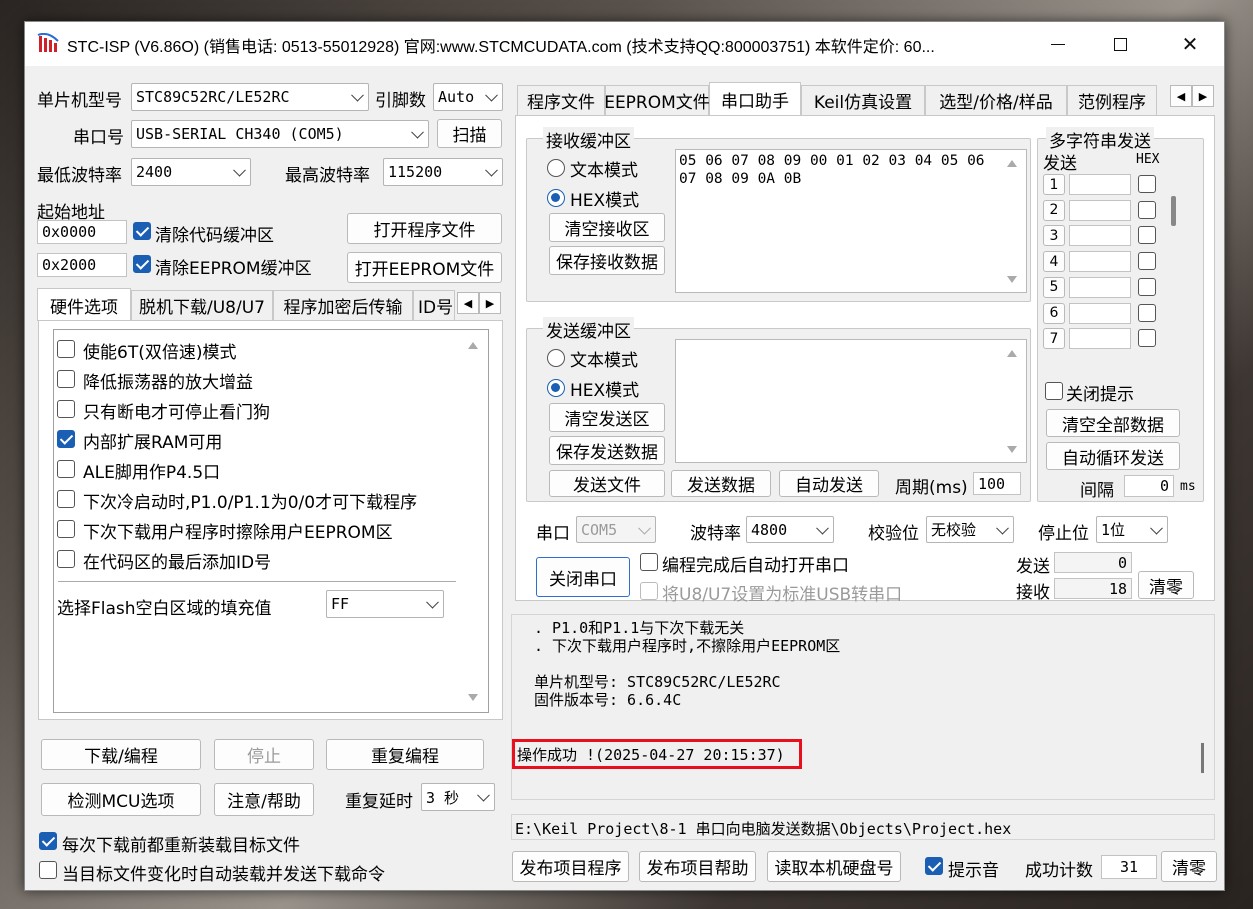  What do you see at coordinates (851, 401) in the screenshot?
I see `send-textarea` at bounding box center [851, 401].